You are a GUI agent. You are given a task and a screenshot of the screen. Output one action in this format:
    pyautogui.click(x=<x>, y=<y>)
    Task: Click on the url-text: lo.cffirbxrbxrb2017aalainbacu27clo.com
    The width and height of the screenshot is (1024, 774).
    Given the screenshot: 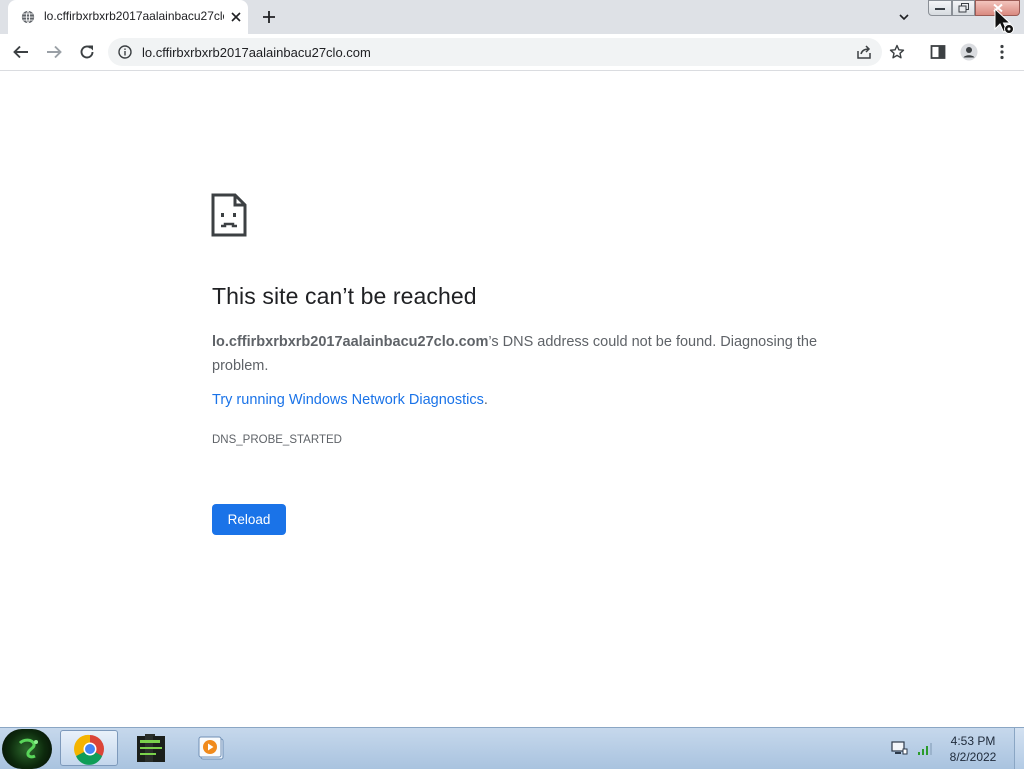 What is the action you would take?
    pyautogui.click(x=256, y=52)
    